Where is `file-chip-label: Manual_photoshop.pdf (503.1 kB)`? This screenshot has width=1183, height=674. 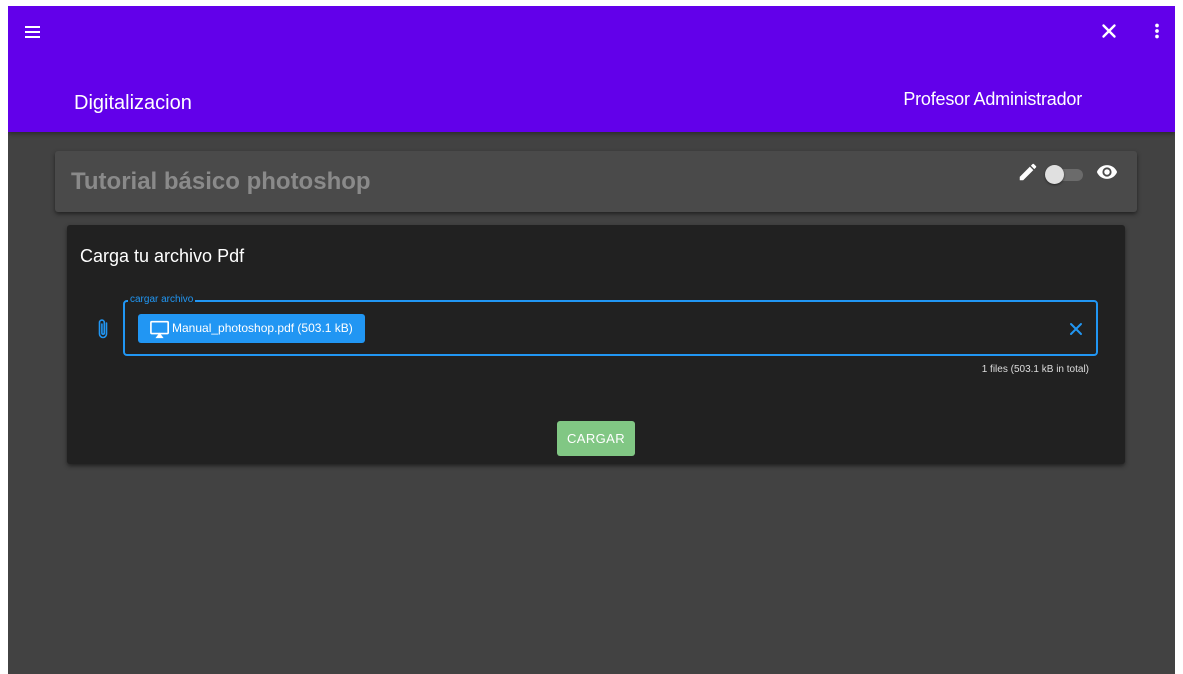
file-chip-label: Manual_photoshop.pdf (503.1 kB) is located at coordinates (262, 328).